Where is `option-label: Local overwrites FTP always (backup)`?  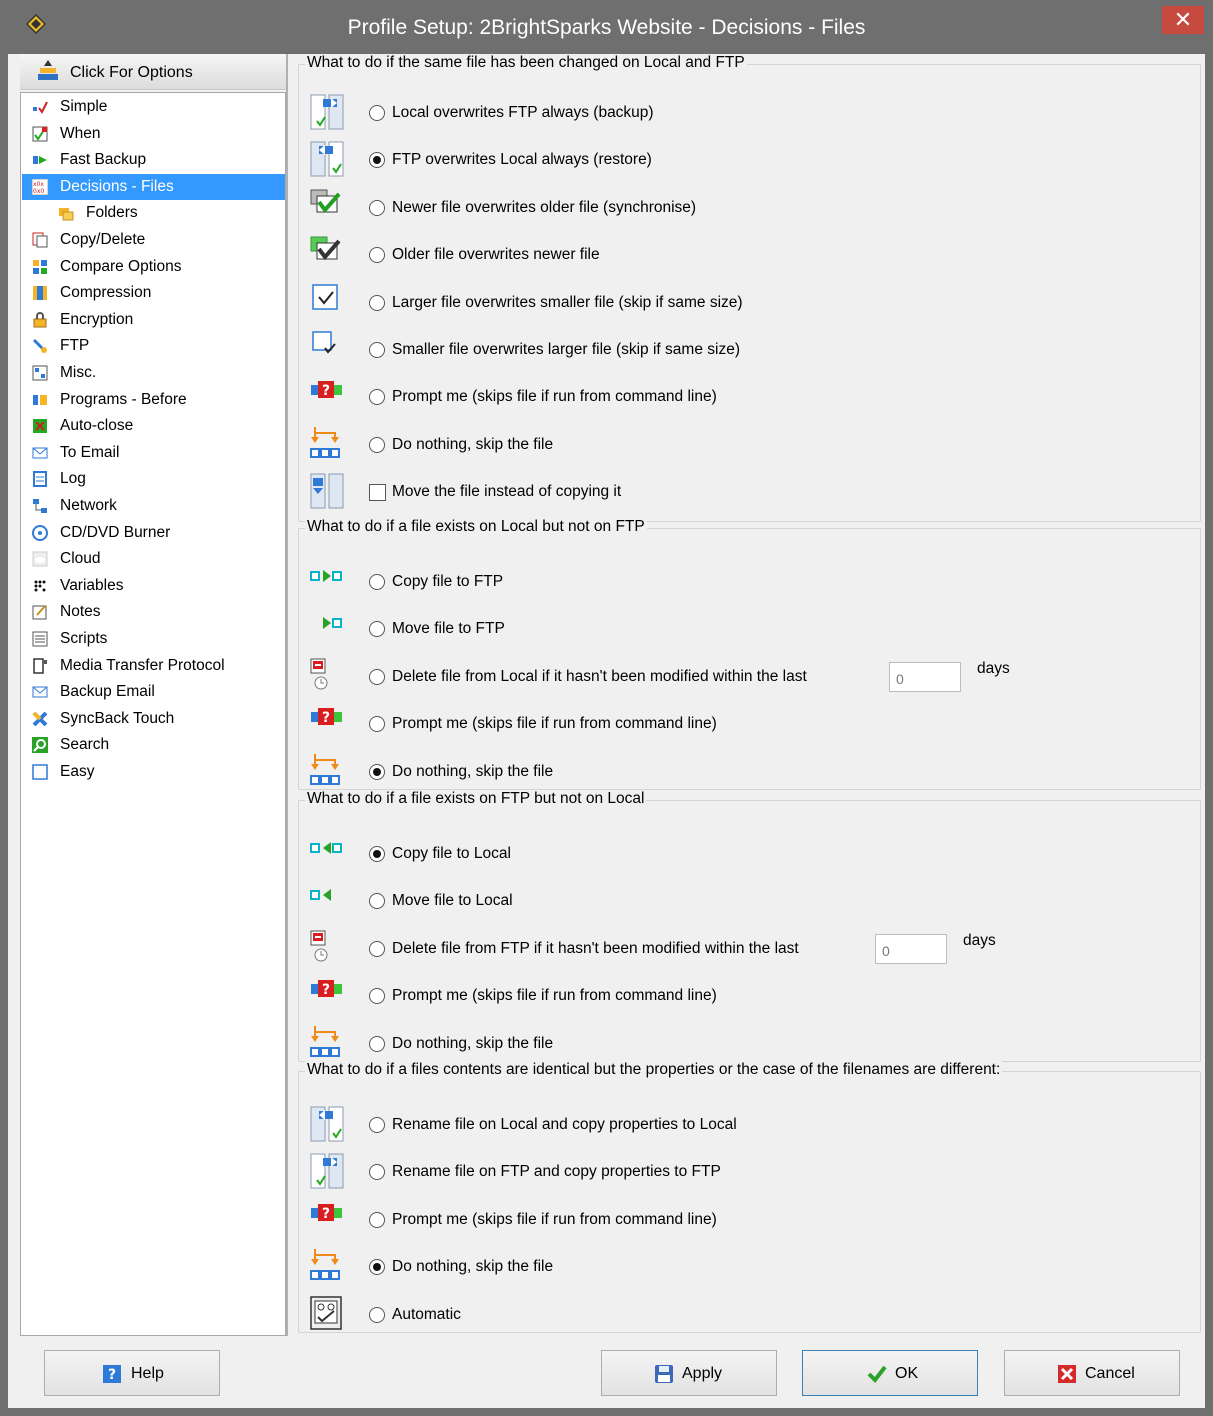
option-label: Local overwrites FTP always (backup) is located at coordinates (523, 113).